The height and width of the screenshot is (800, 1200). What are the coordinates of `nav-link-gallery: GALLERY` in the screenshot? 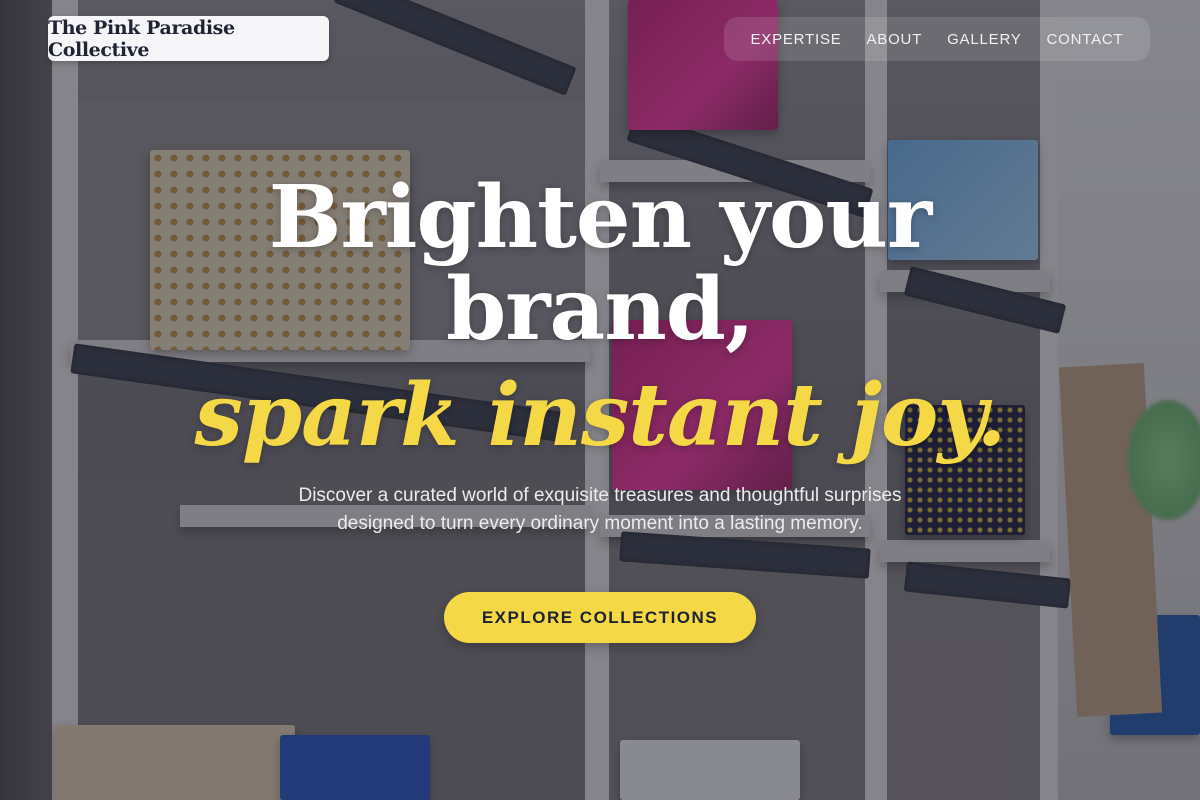 It's located at (984, 39).